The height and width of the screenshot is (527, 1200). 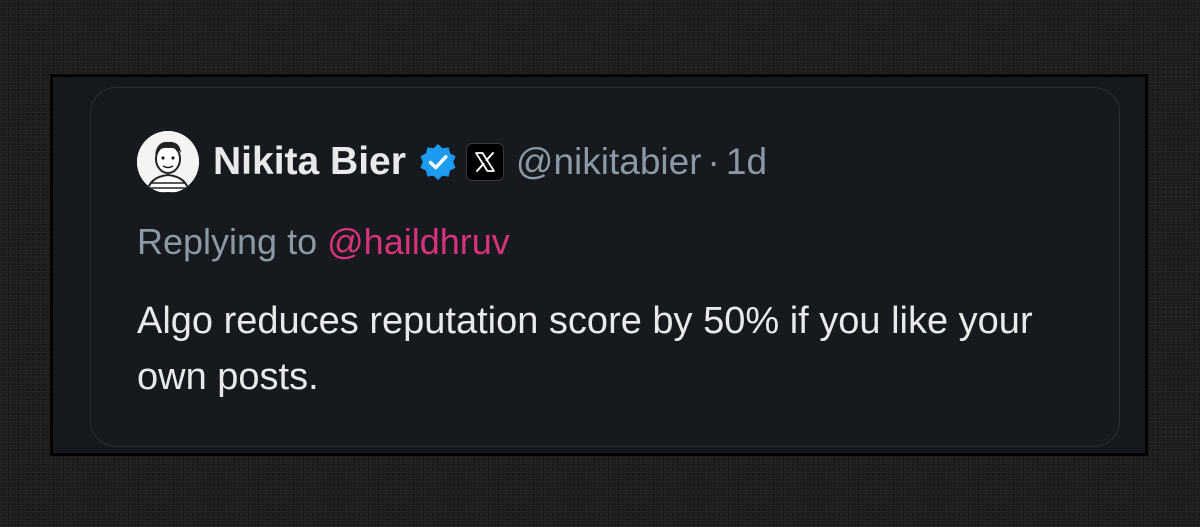 What do you see at coordinates (309, 162) in the screenshot?
I see `author-name: Nikita Bier` at bounding box center [309, 162].